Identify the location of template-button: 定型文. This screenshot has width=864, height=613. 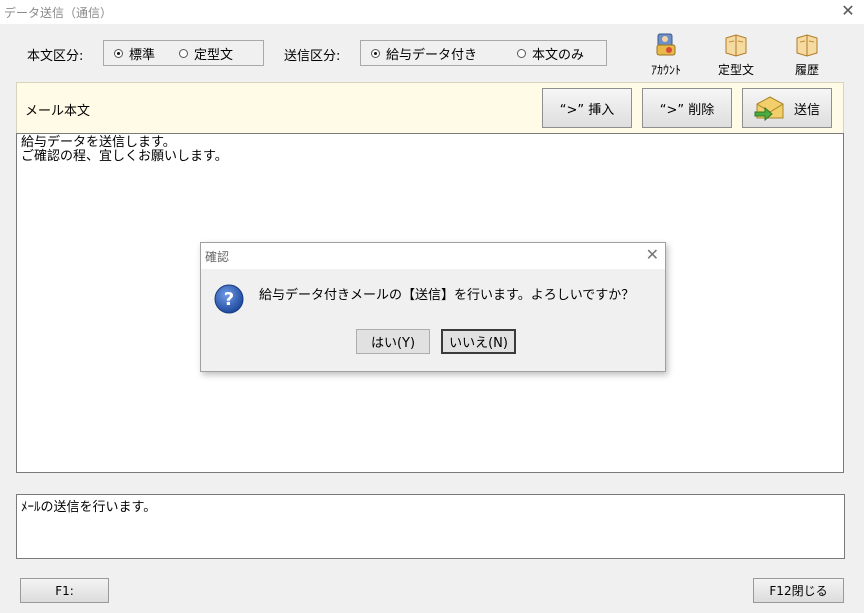
(736, 55).